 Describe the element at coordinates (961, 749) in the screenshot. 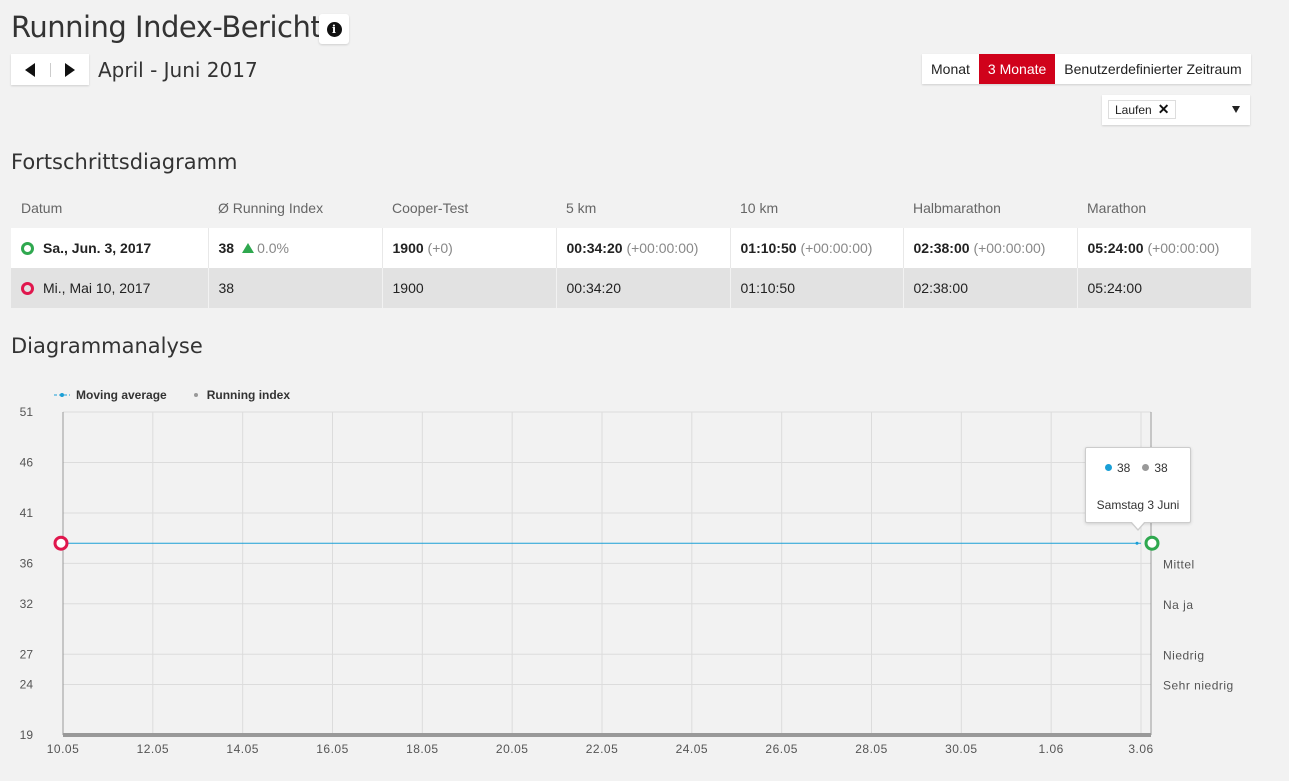

I see `x-tick-label: 30.05` at that location.